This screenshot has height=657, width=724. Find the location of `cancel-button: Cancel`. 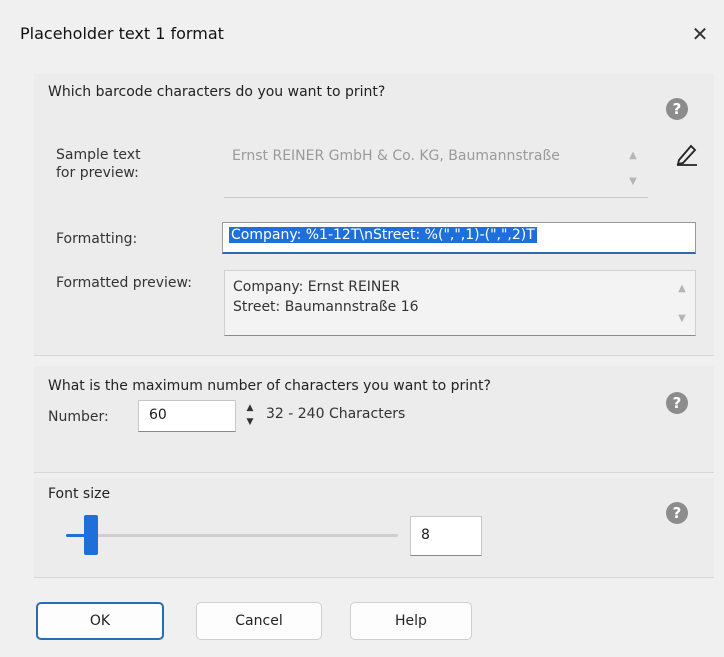

cancel-button: Cancel is located at coordinates (259, 621).